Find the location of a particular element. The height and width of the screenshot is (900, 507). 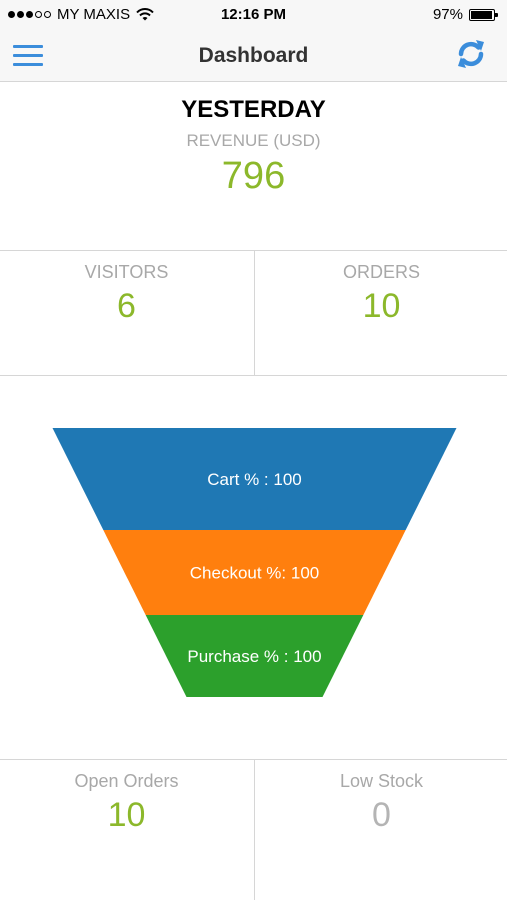

funnel-stage-label: Purchase % : 100 is located at coordinates (254, 656).